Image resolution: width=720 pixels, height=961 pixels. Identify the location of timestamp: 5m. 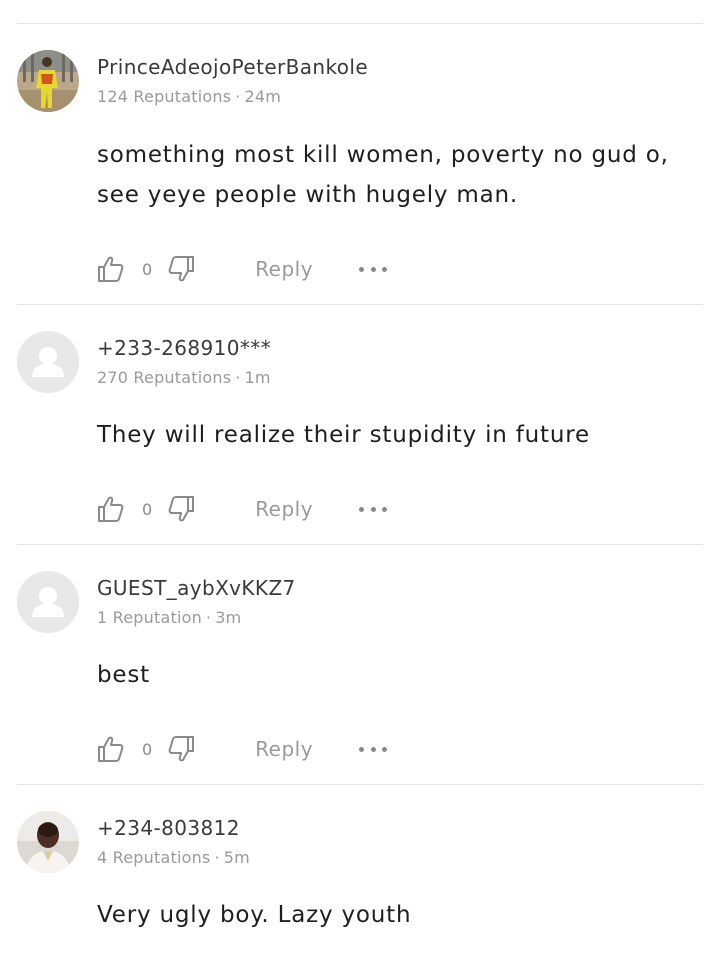
(236, 857).